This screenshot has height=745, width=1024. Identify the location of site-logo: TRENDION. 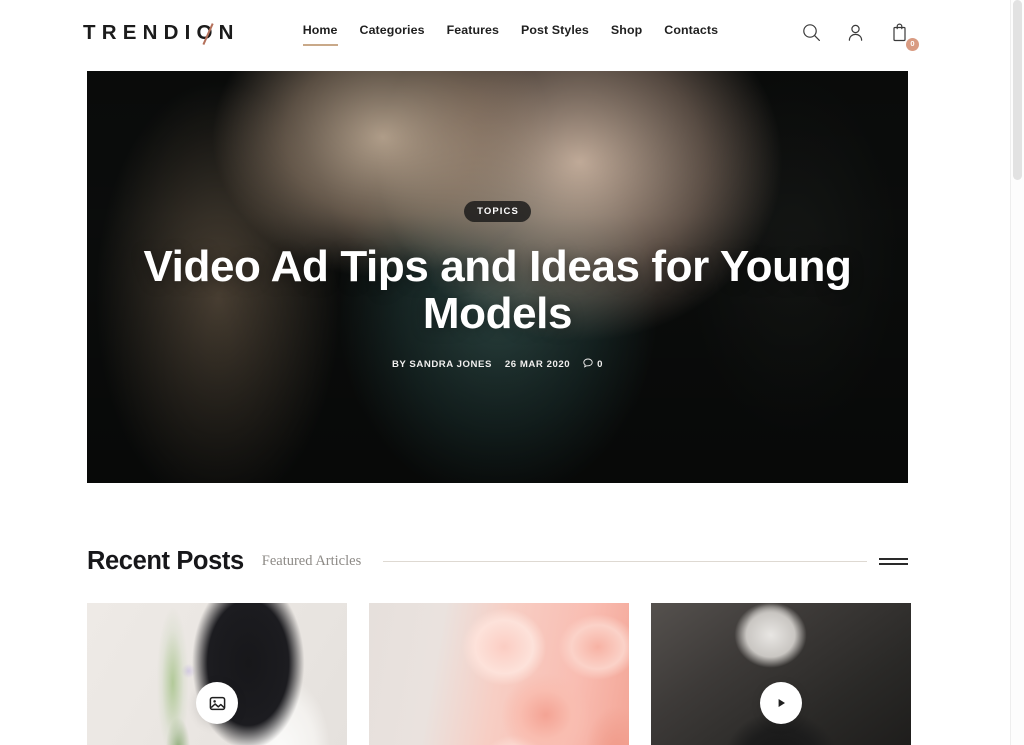
(161, 32).